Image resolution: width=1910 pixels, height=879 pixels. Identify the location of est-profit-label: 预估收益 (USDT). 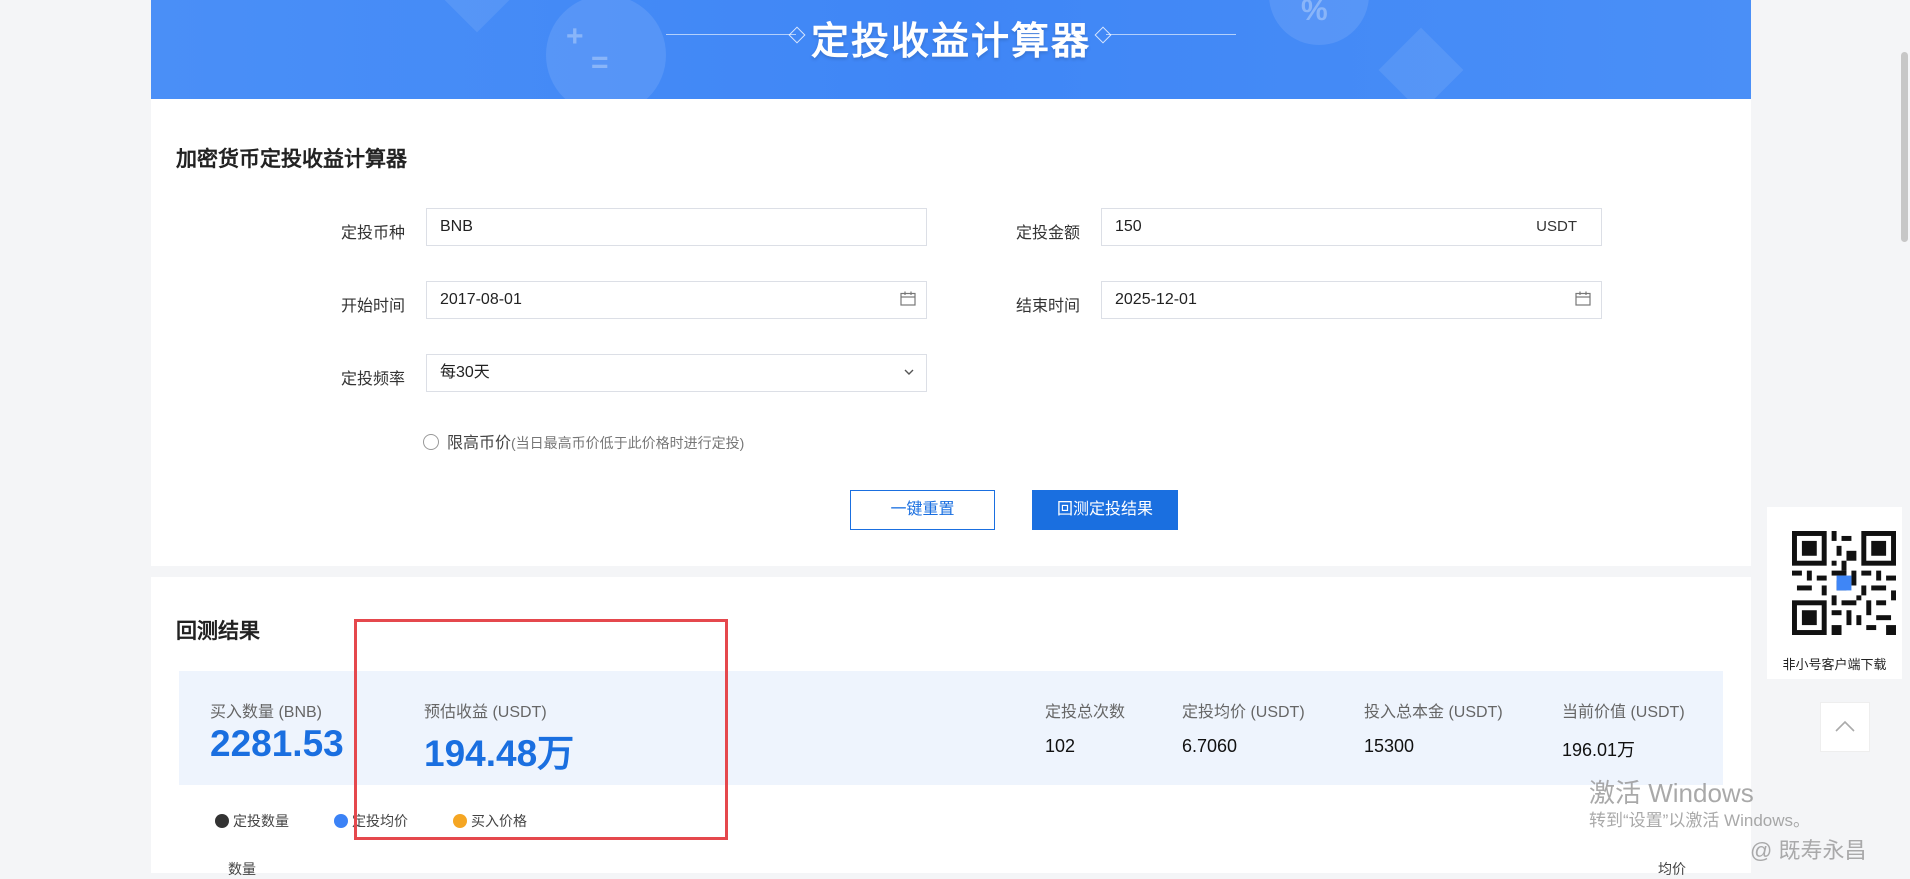
(485, 712).